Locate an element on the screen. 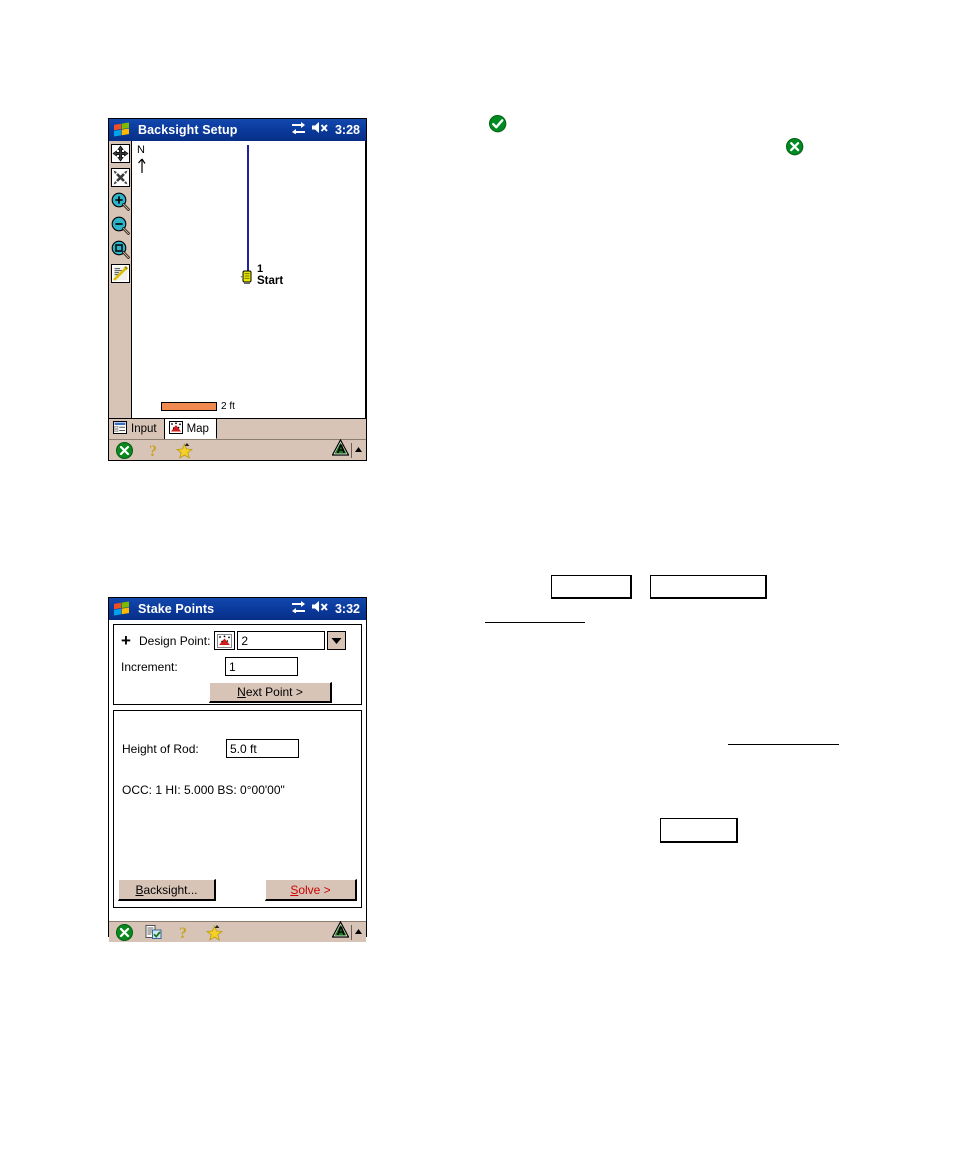  titlebar-status-area: 3:28 is located at coordinates (328, 130).